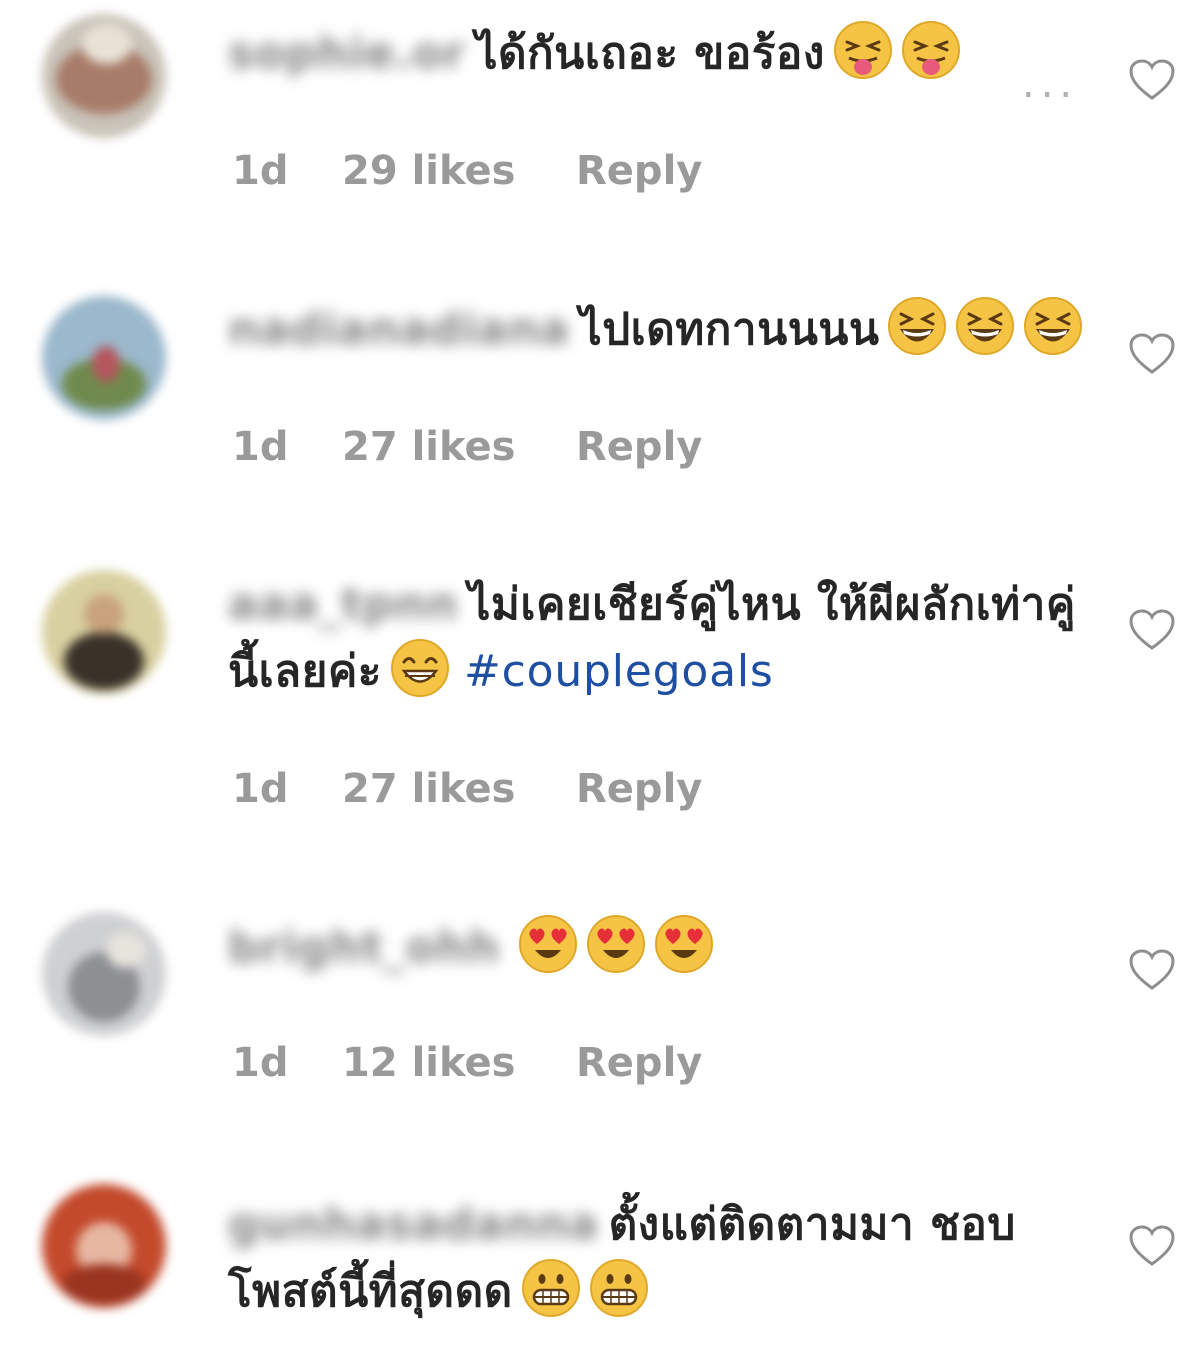 The image size is (1200, 1345). What do you see at coordinates (729, 329) in the screenshot?
I see `comment-text: ไปเดทกานนนน` at bounding box center [729, 329].